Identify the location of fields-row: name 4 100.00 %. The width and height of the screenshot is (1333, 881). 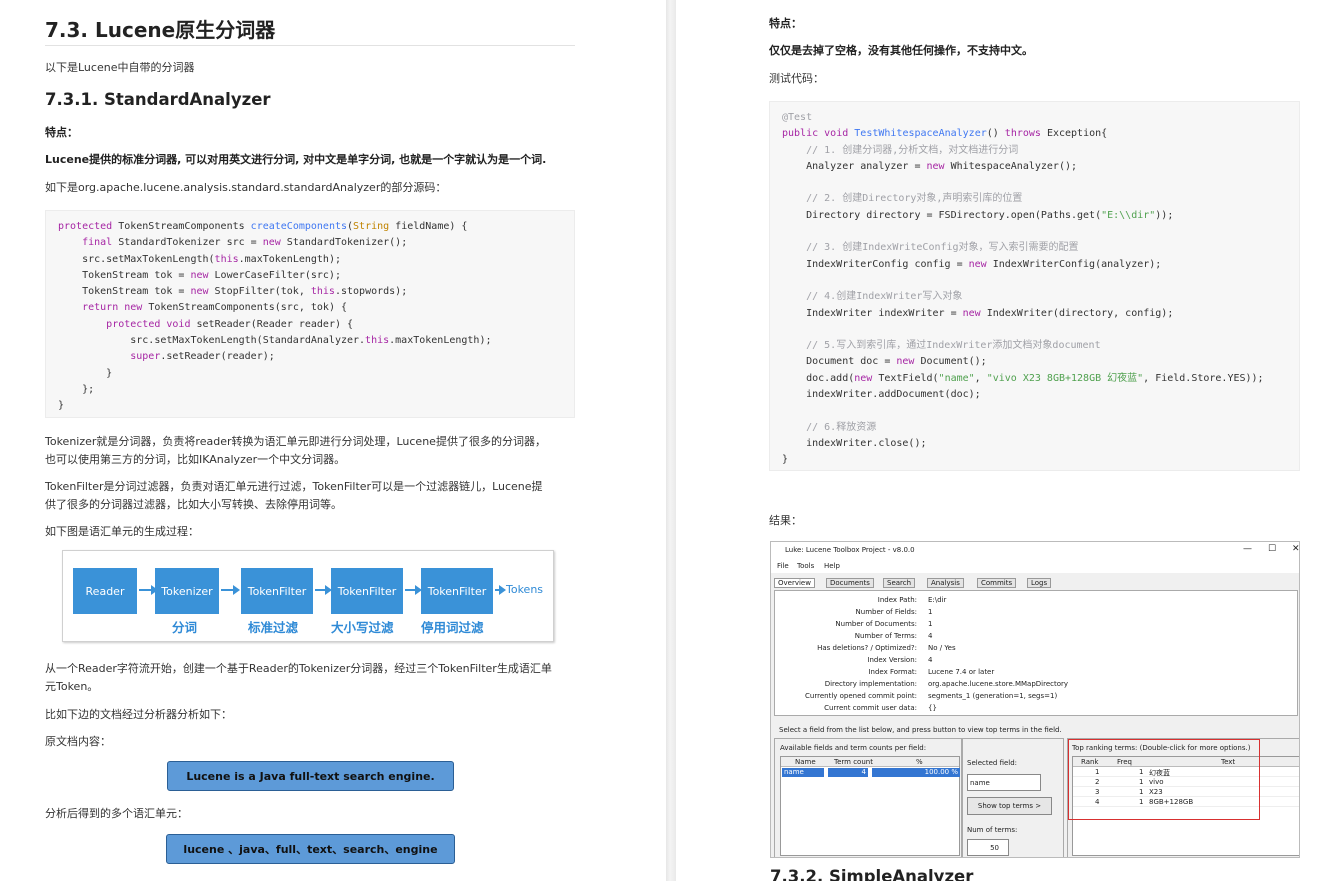
(870, 772).